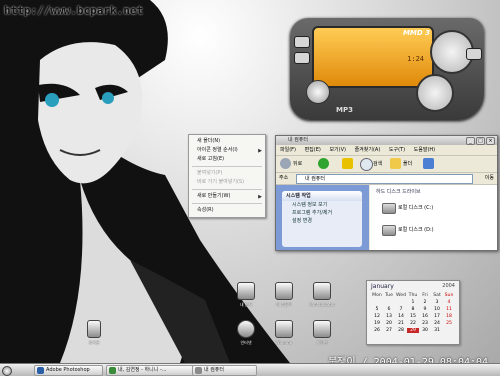 The height and width of the screenshot is (376, 500). What do you see at coordinates (437, 330) in the screenshot?
I see `calendar-day: 31` at bounding box center [437, 330].